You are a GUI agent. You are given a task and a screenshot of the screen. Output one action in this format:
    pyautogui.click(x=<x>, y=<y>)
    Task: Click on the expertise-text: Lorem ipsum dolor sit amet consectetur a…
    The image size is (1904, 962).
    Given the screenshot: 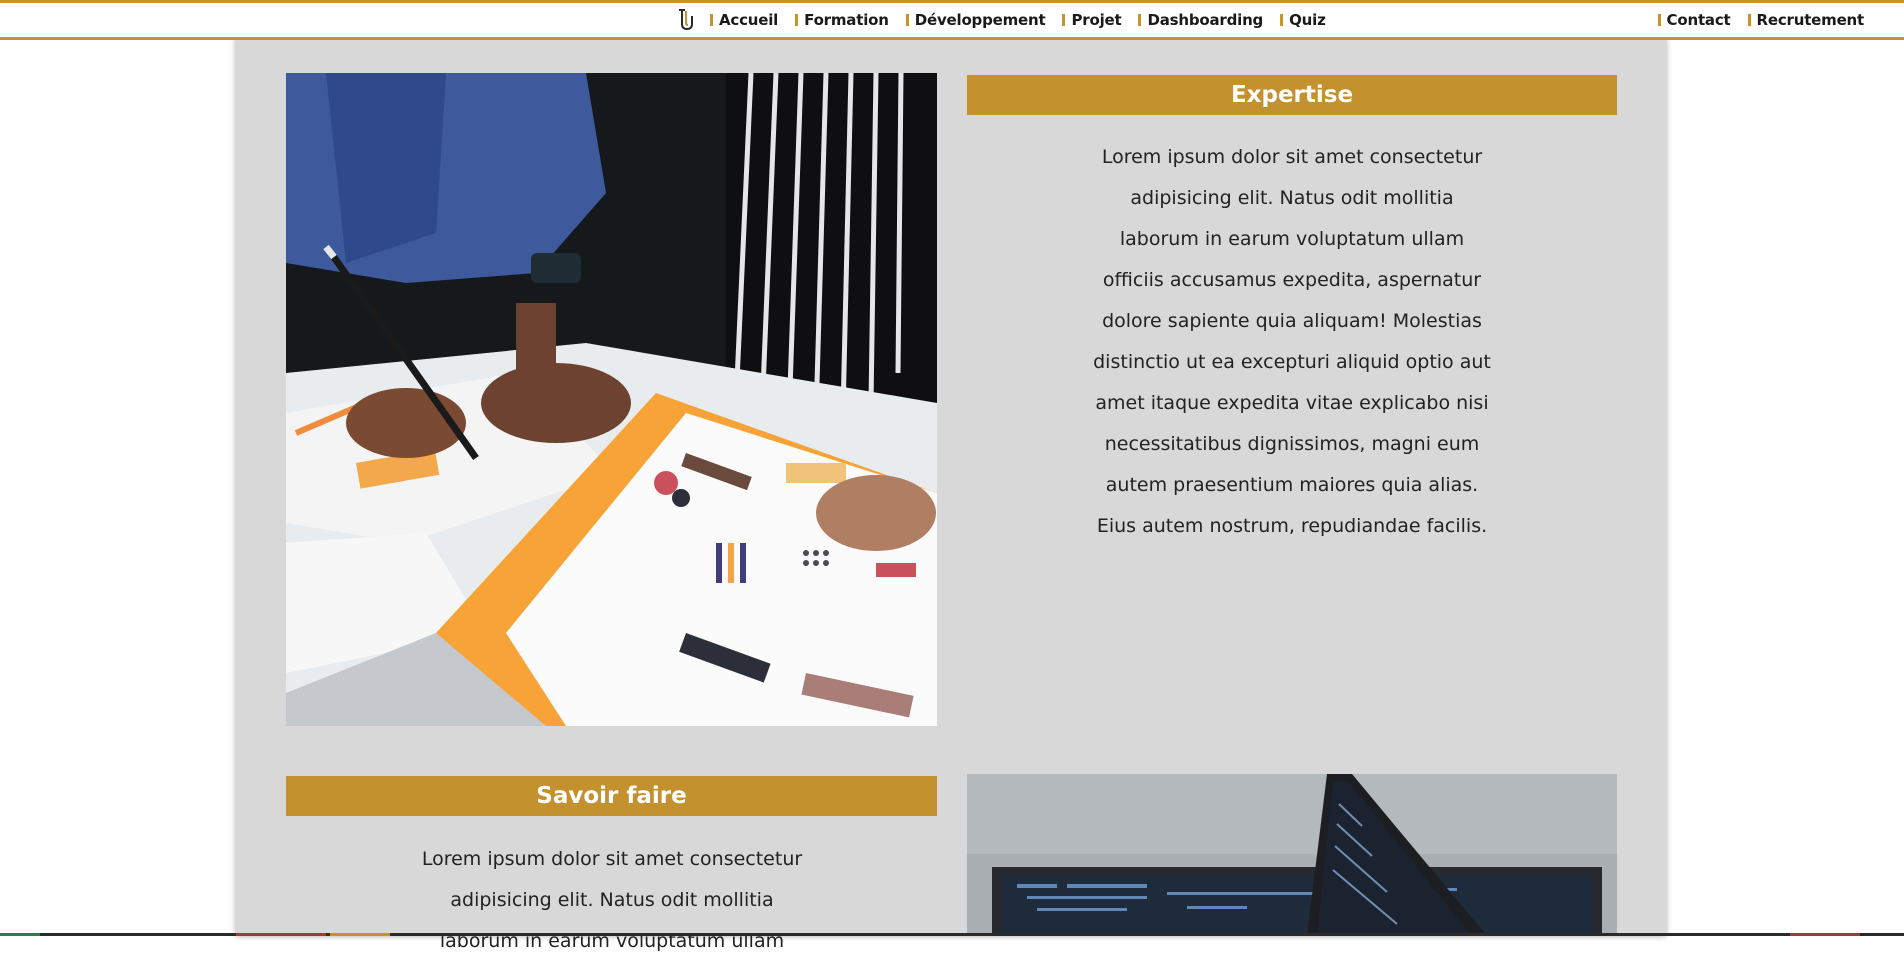 What is the action you would take?
    pyautogui.click(x=1292, y=342)
    